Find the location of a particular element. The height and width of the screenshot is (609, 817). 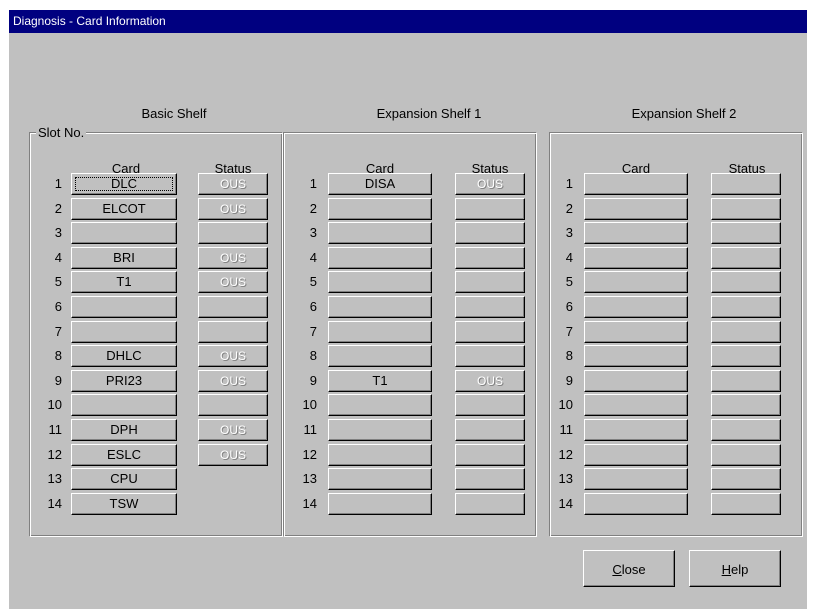

basic-slot-number: 14 is located at coordinates (54, 503).